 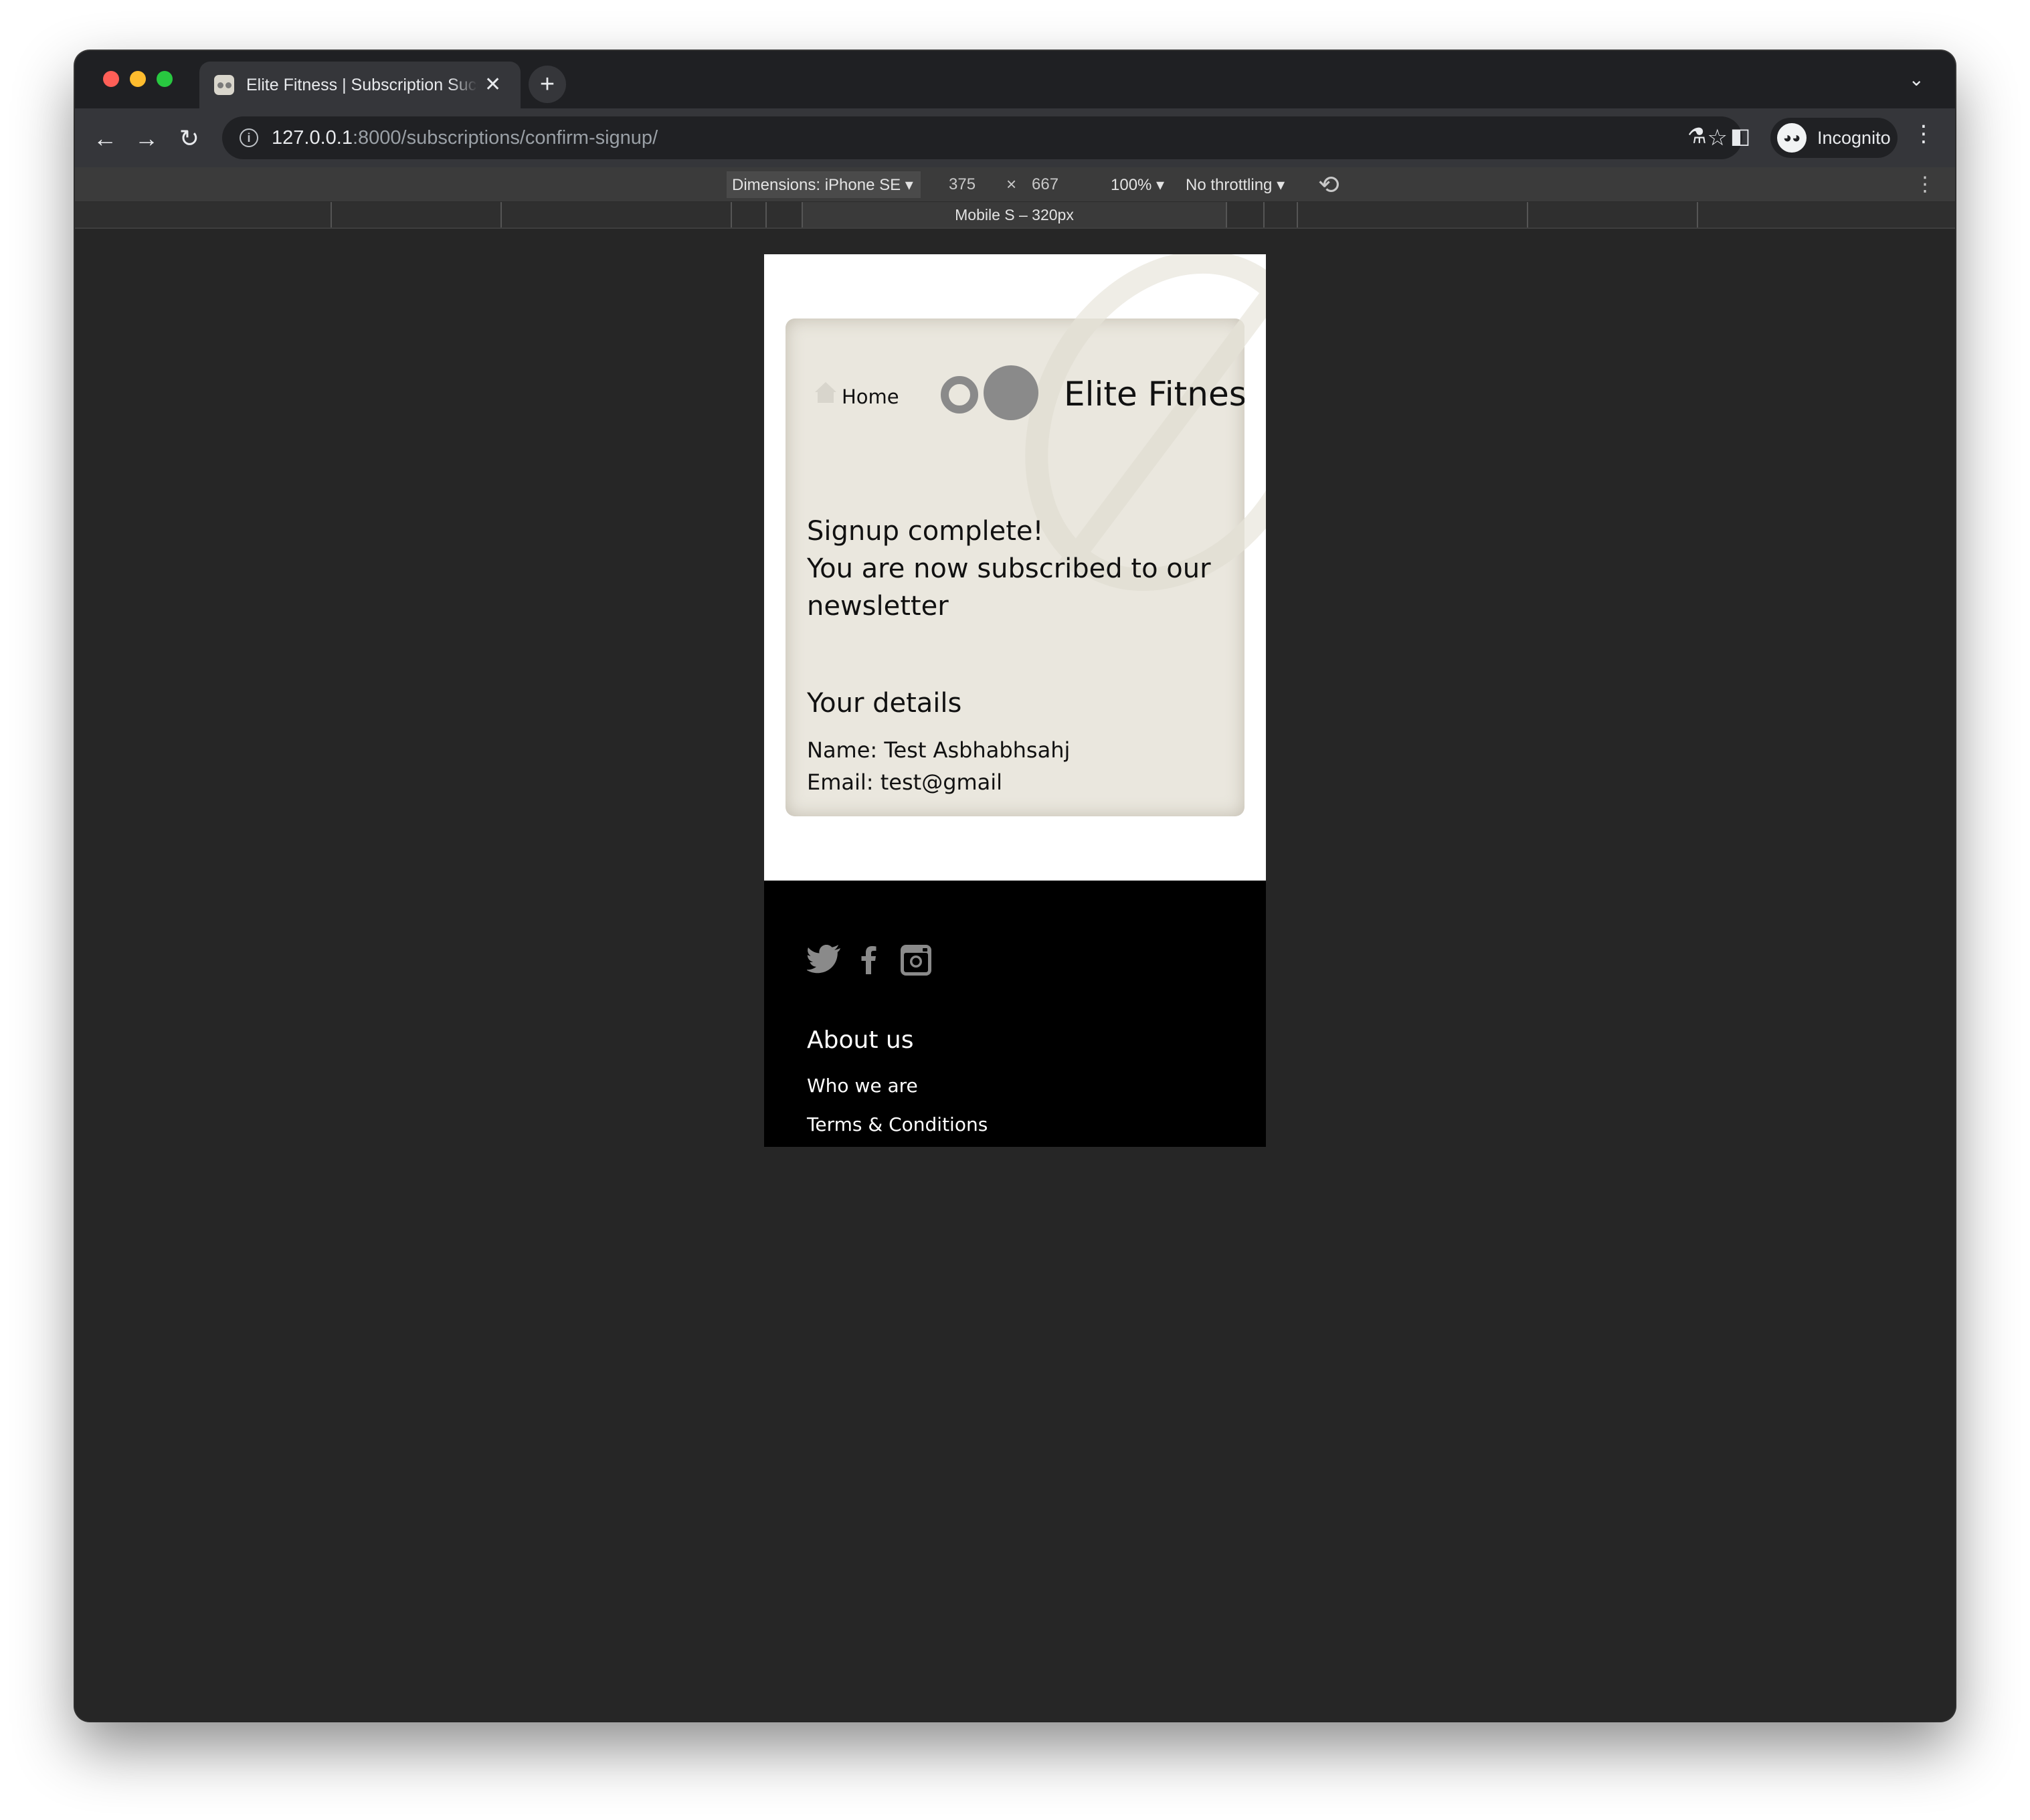 What do you see at coordinates (505, 137) in the screenshot?
I see `url-path: :8000/subscriptions/confirm-signup/` at bounding box center [505, 137].